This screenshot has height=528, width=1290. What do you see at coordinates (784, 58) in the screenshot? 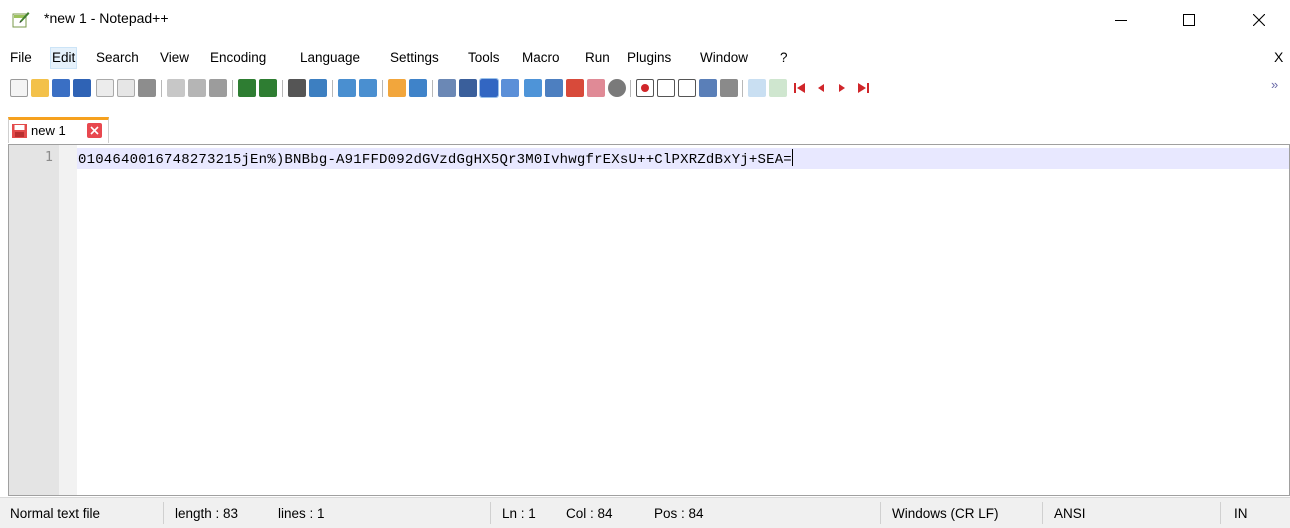
I see `menu-help: ?` at bounding box center [784, 58].